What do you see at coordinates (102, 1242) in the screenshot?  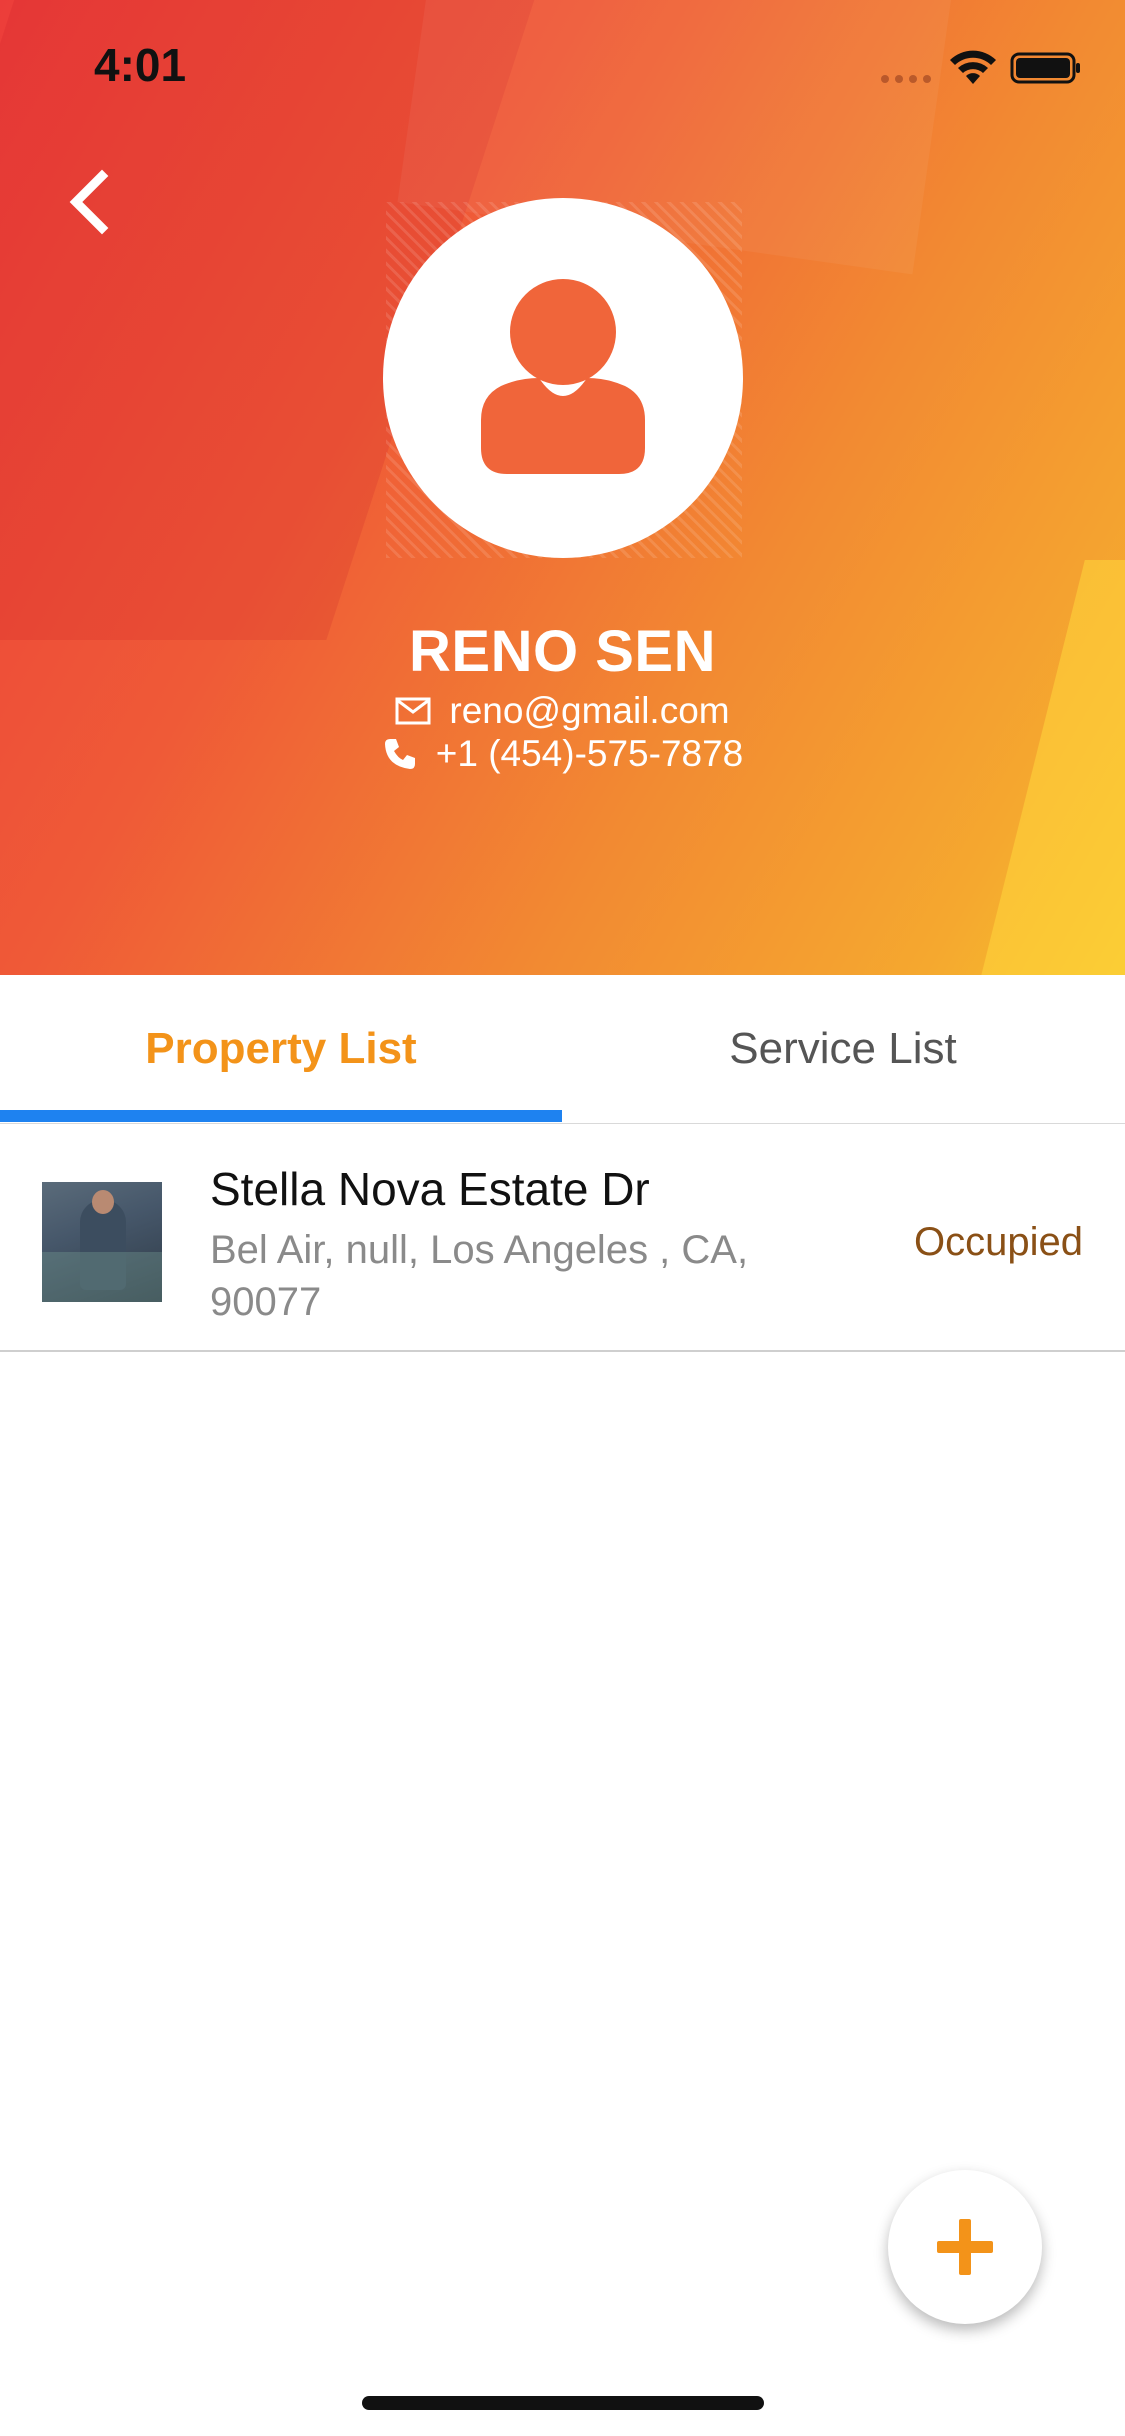 I see `property-thumbnail` at bounding box center [102, 1242].